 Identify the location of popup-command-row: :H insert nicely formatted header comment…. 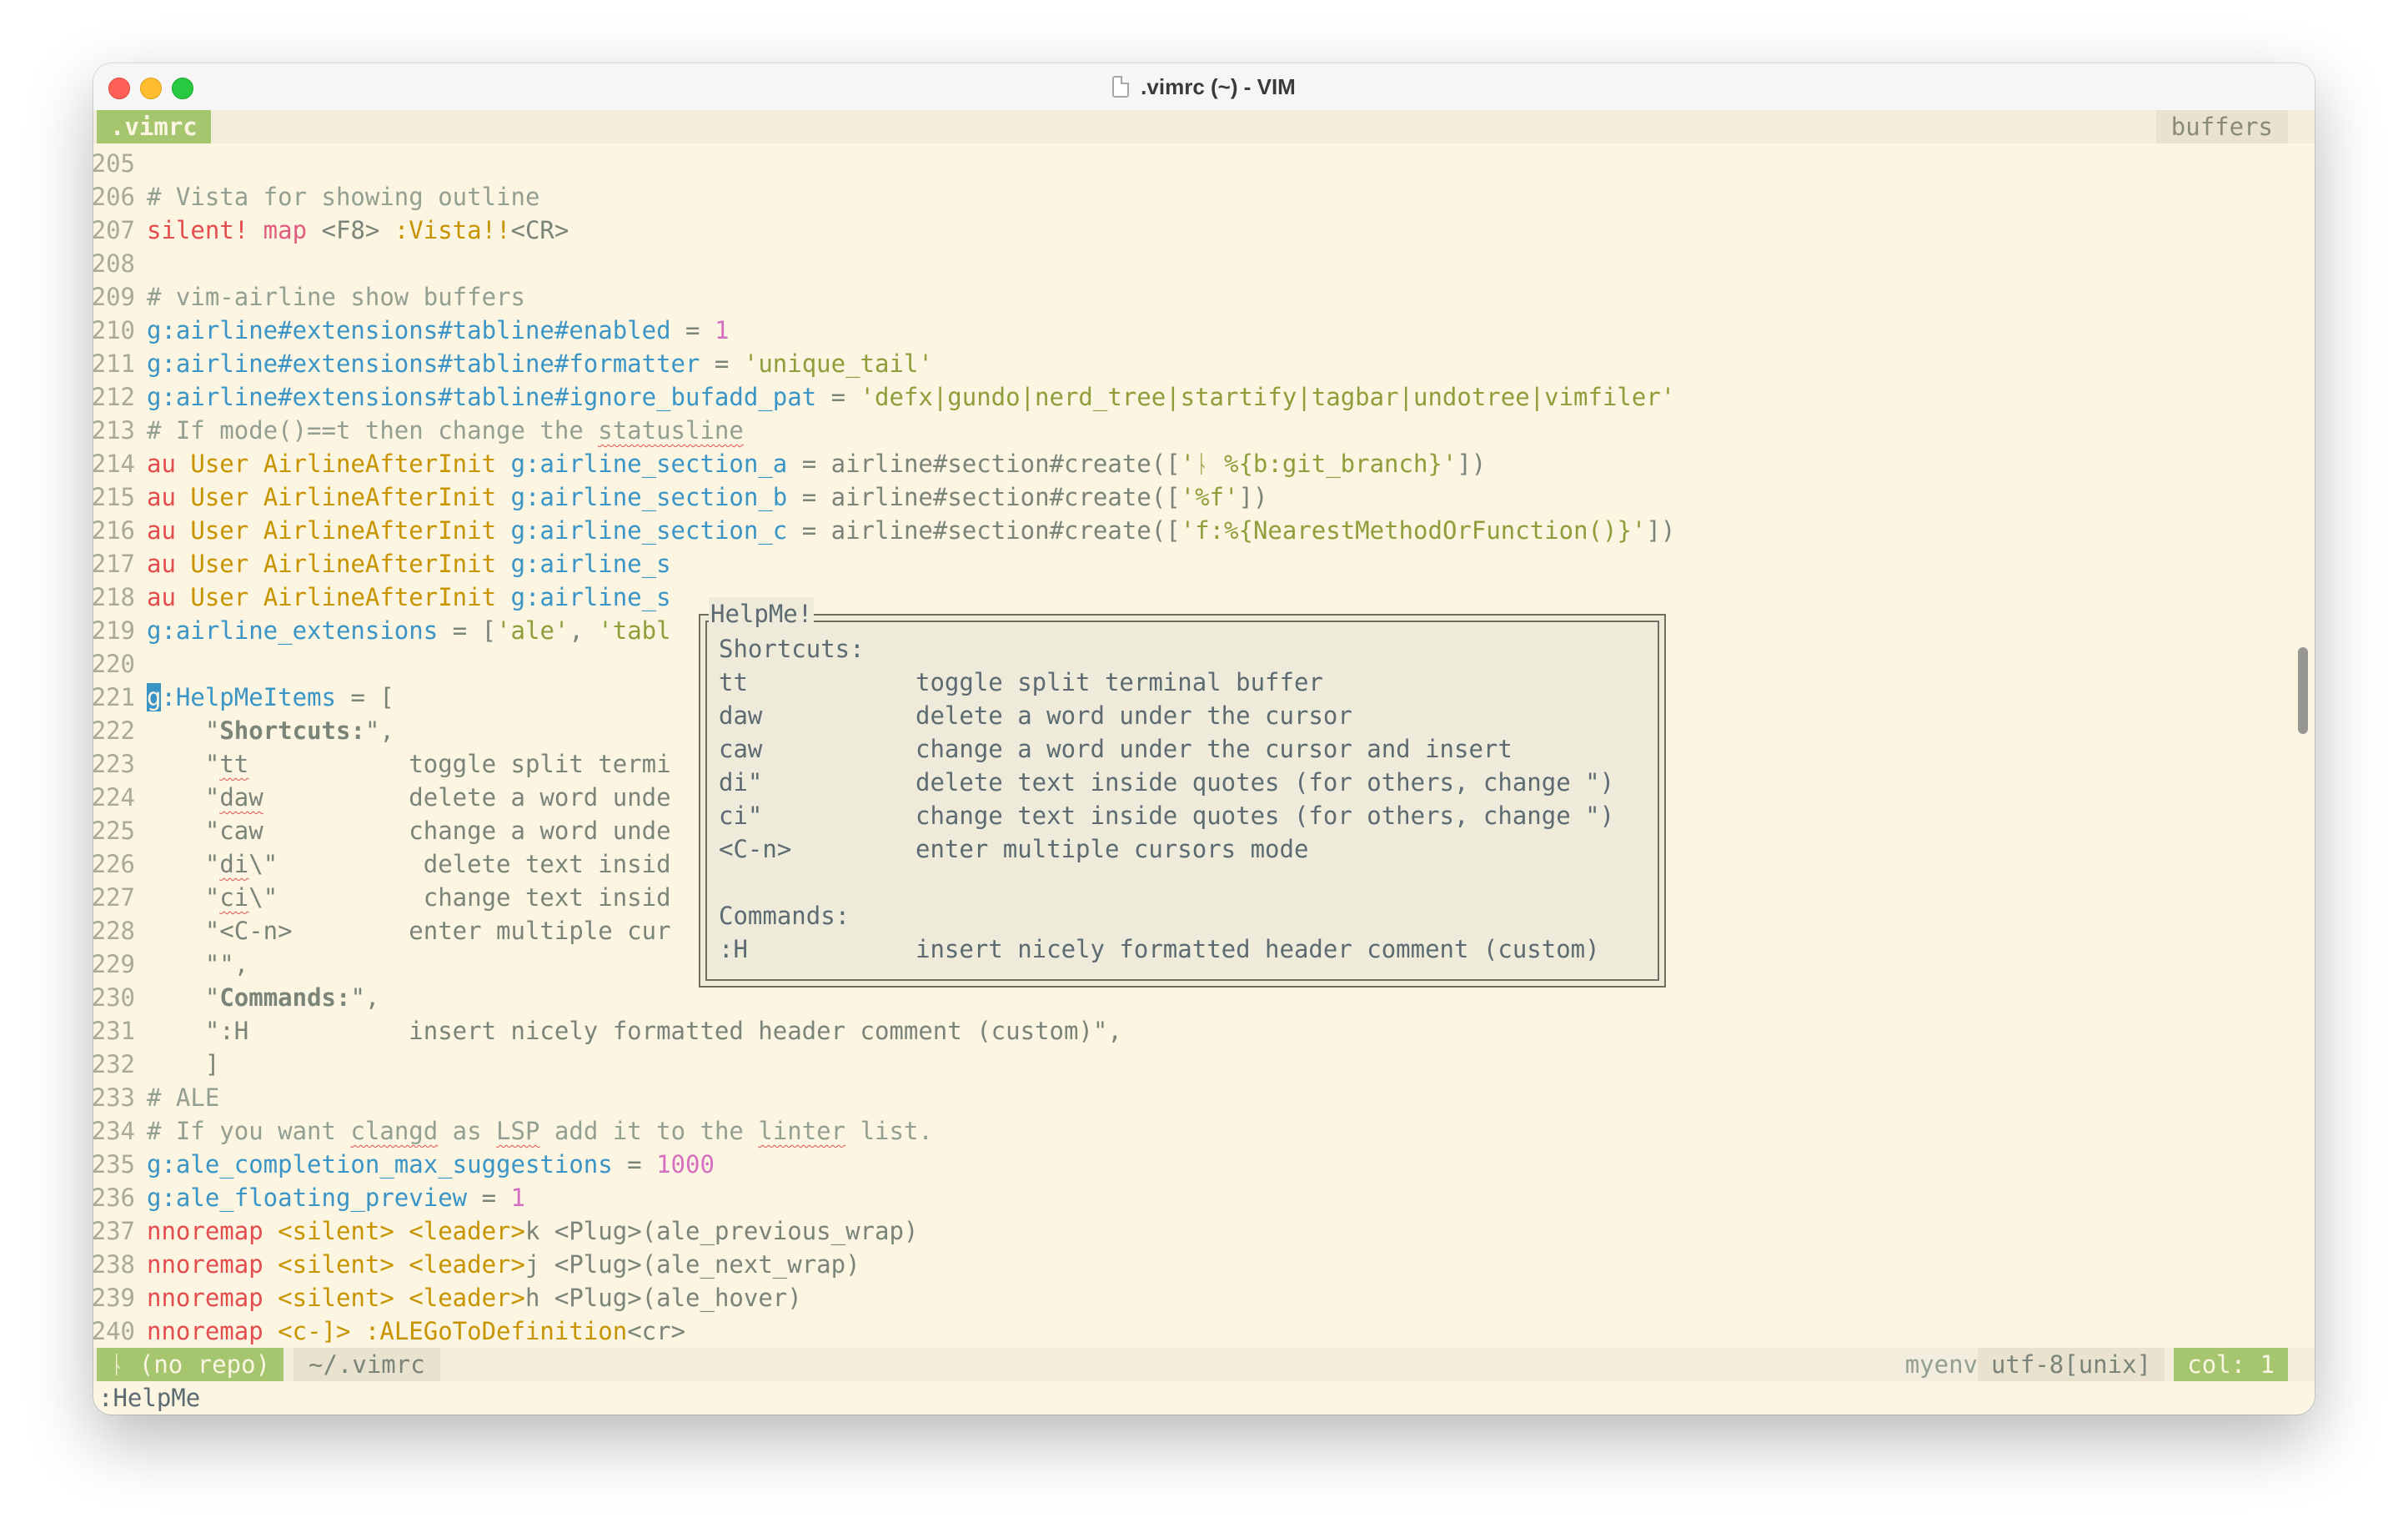
(1159, 949).